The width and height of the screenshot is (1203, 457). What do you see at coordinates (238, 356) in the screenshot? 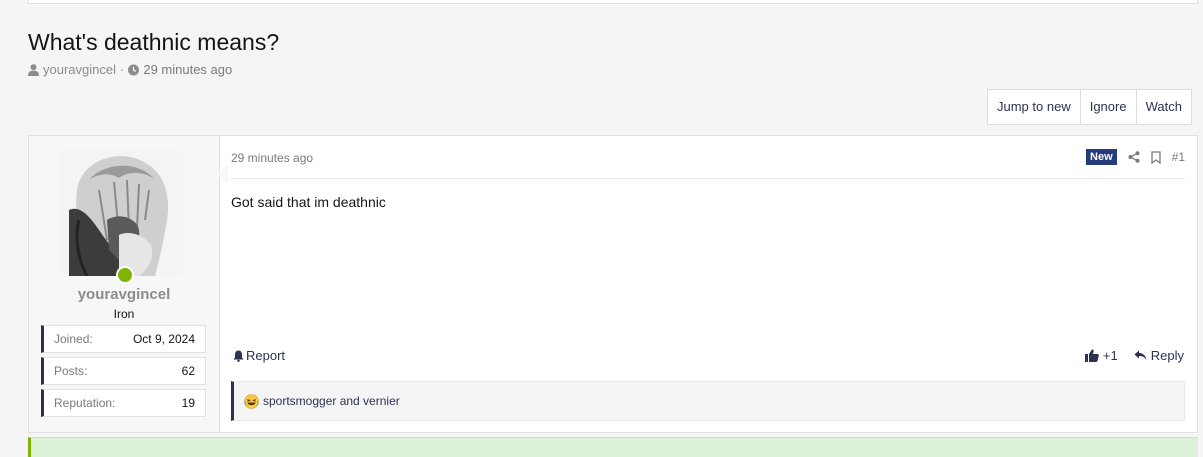
I see `bell-icon` at bounding box center [238, 356].